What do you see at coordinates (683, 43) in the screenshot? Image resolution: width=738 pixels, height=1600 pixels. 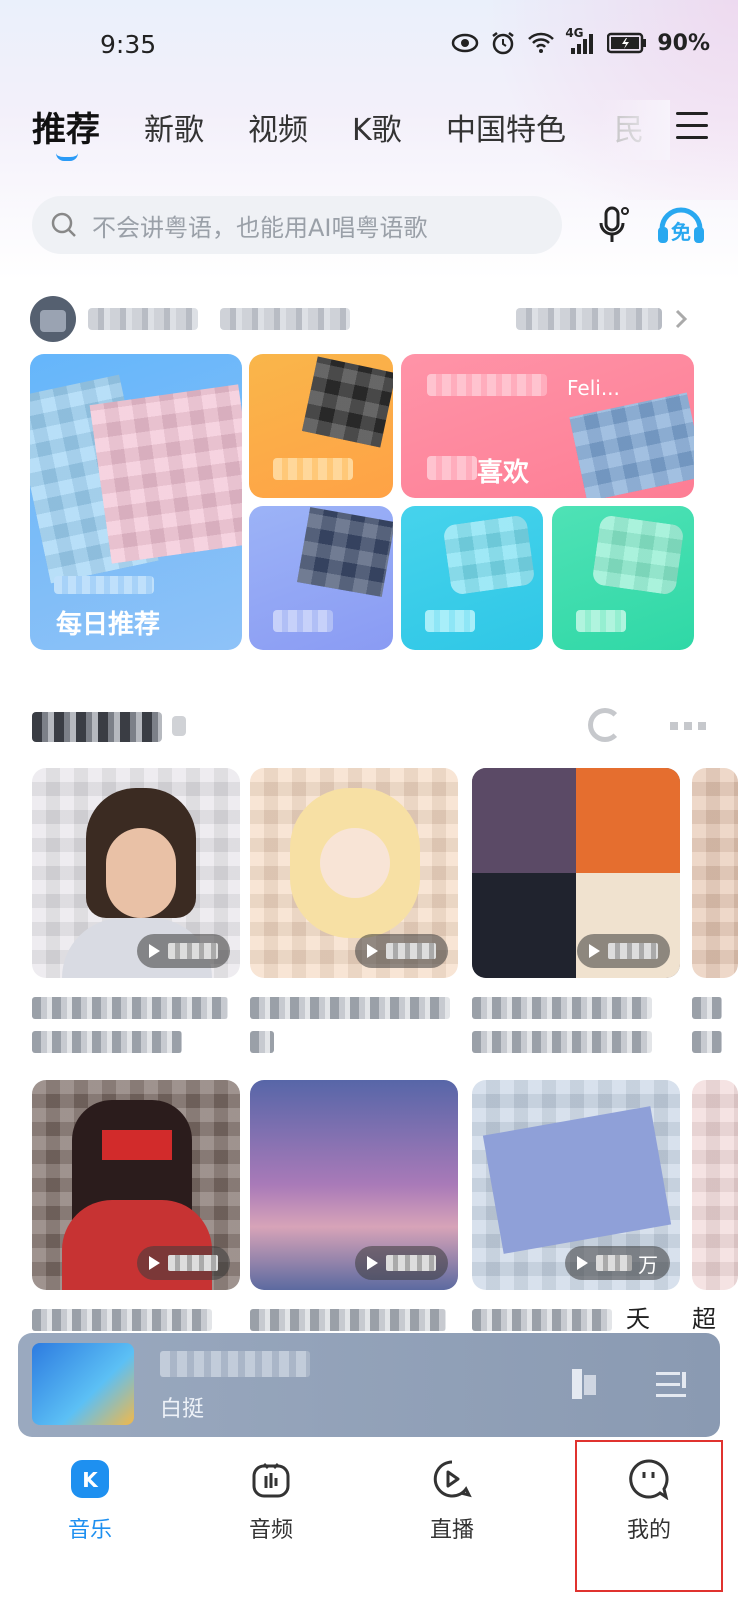 I see `battery-percent: 90%` at bounding box center [683, 43].